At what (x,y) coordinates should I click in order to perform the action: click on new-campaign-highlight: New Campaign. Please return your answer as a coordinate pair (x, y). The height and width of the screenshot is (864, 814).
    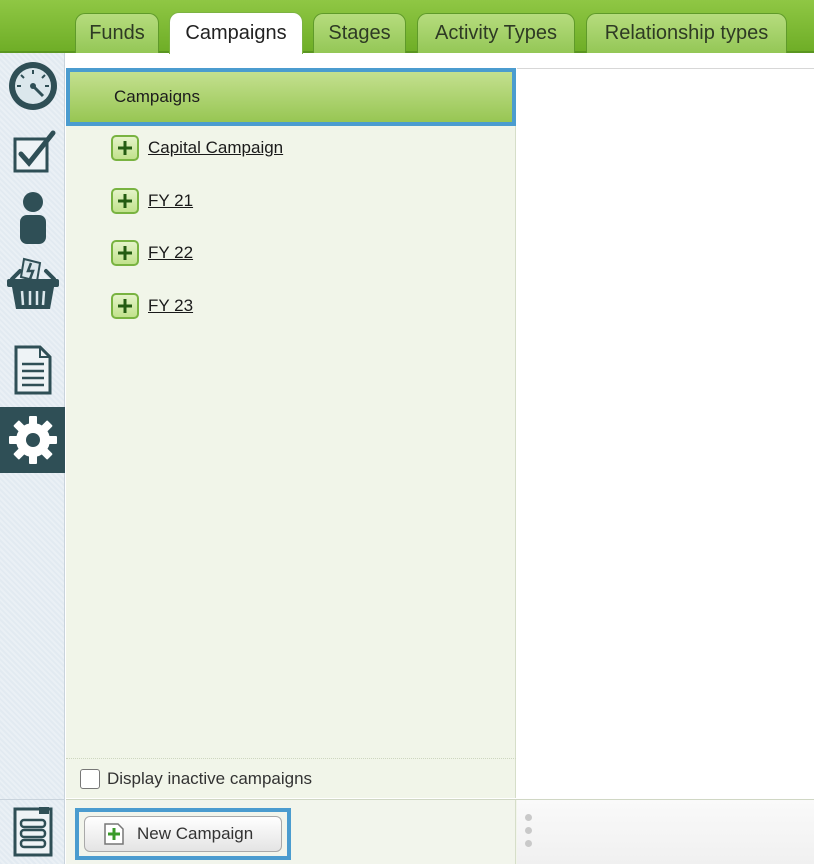
    Looking at the image, I should click on (183, 834).